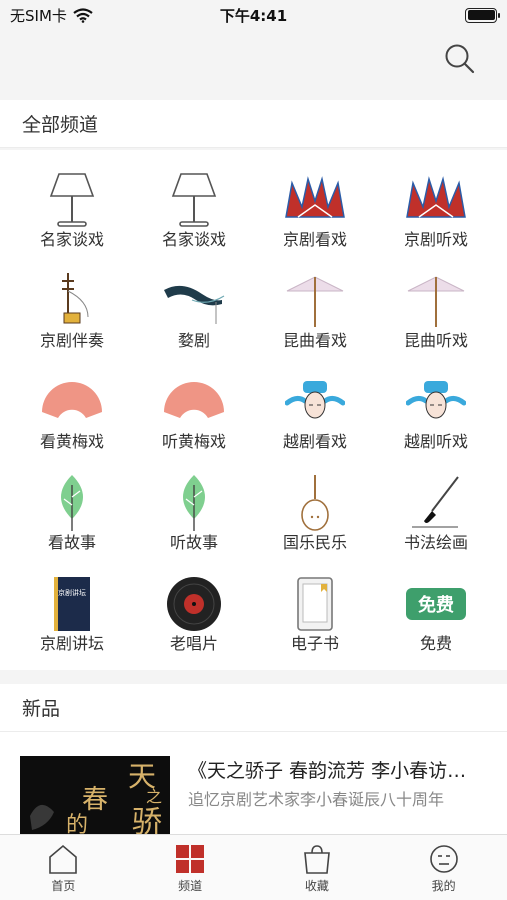 Image resolution: width=507 pixels, height=900 pixels. I want to click on section-title: 全部频道, so click(60, 125).